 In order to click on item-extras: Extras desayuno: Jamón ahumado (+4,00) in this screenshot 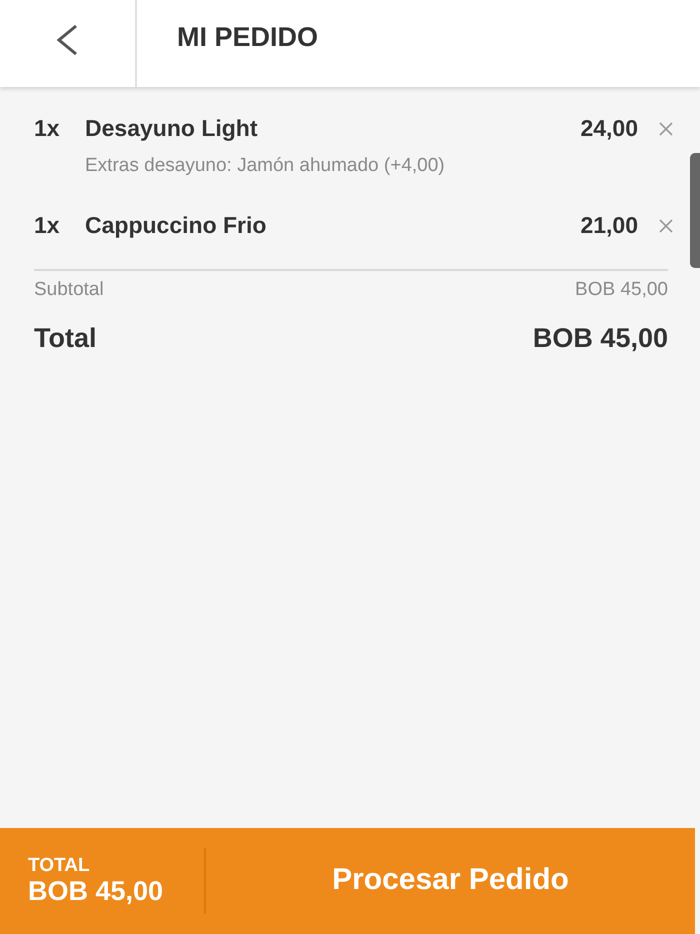, I will do `click(265, 166)`.